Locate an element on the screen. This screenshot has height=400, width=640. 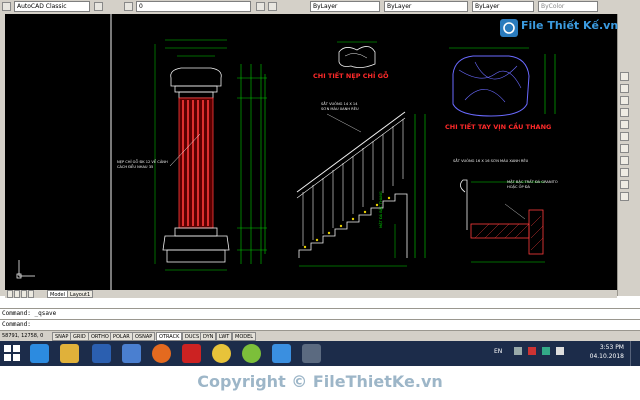
snap-toggle: SNAP is located at coordinates (62, 336).